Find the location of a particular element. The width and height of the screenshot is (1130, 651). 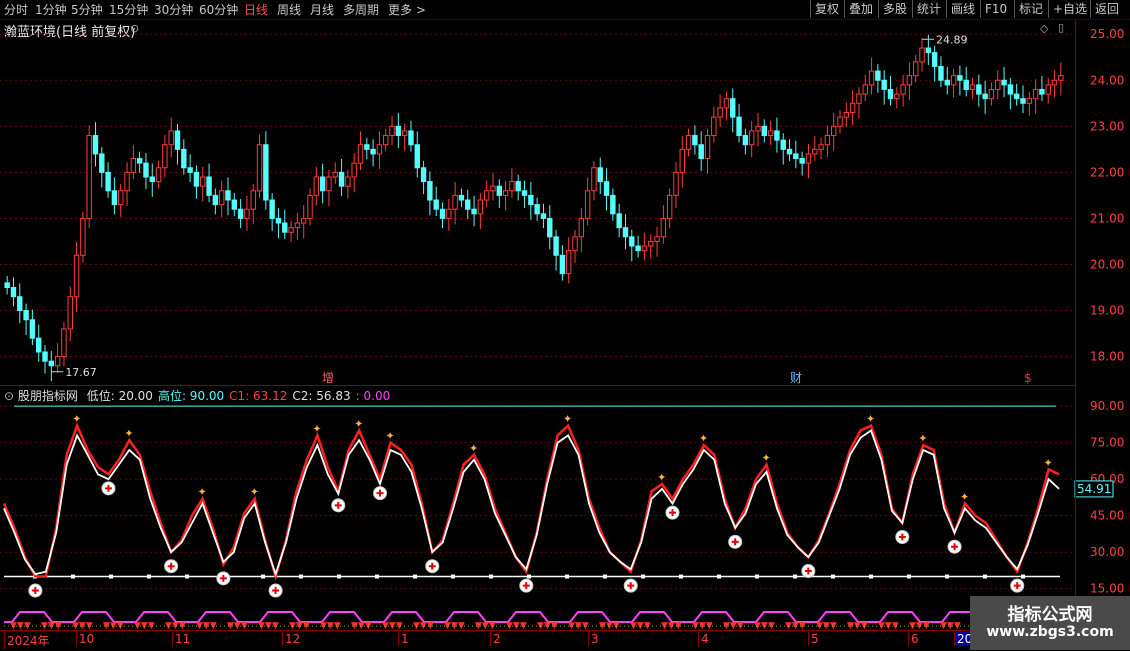

toolbar-button-8: 返回 is located at coordinates (1106, 9).